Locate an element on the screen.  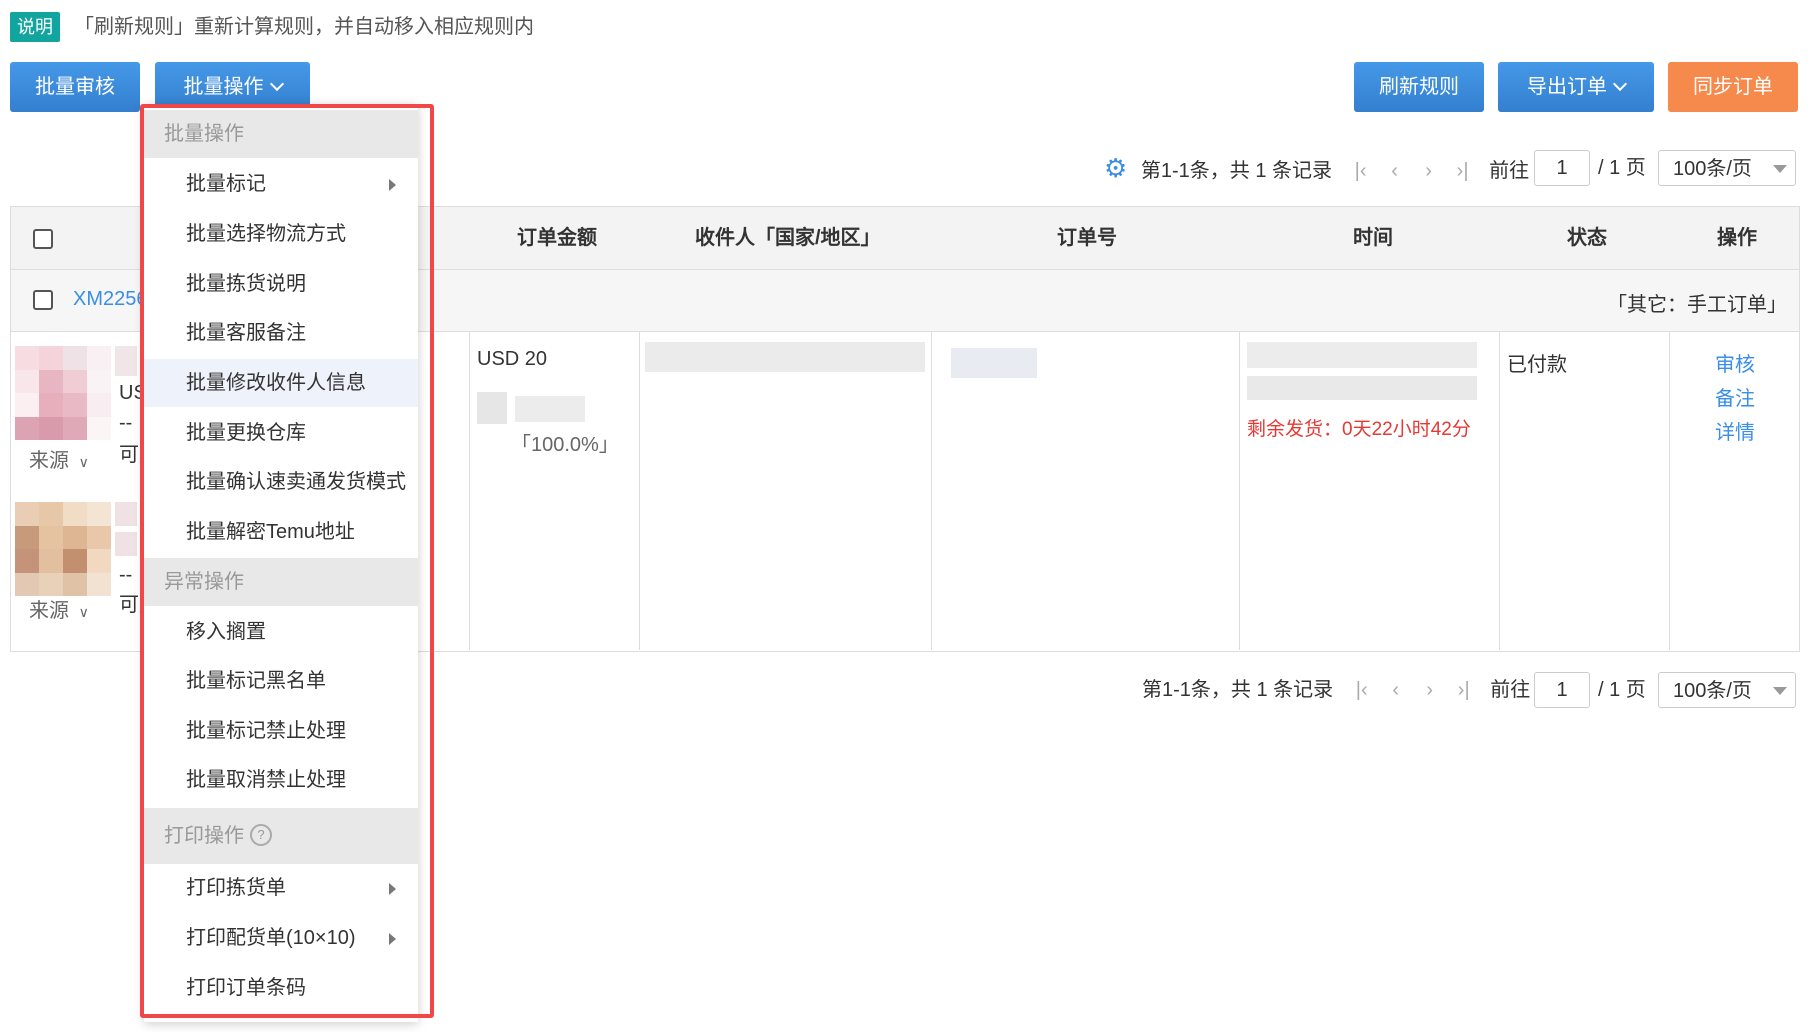
menu-label: 打印拣货单 is located at coordinates (236, 888).